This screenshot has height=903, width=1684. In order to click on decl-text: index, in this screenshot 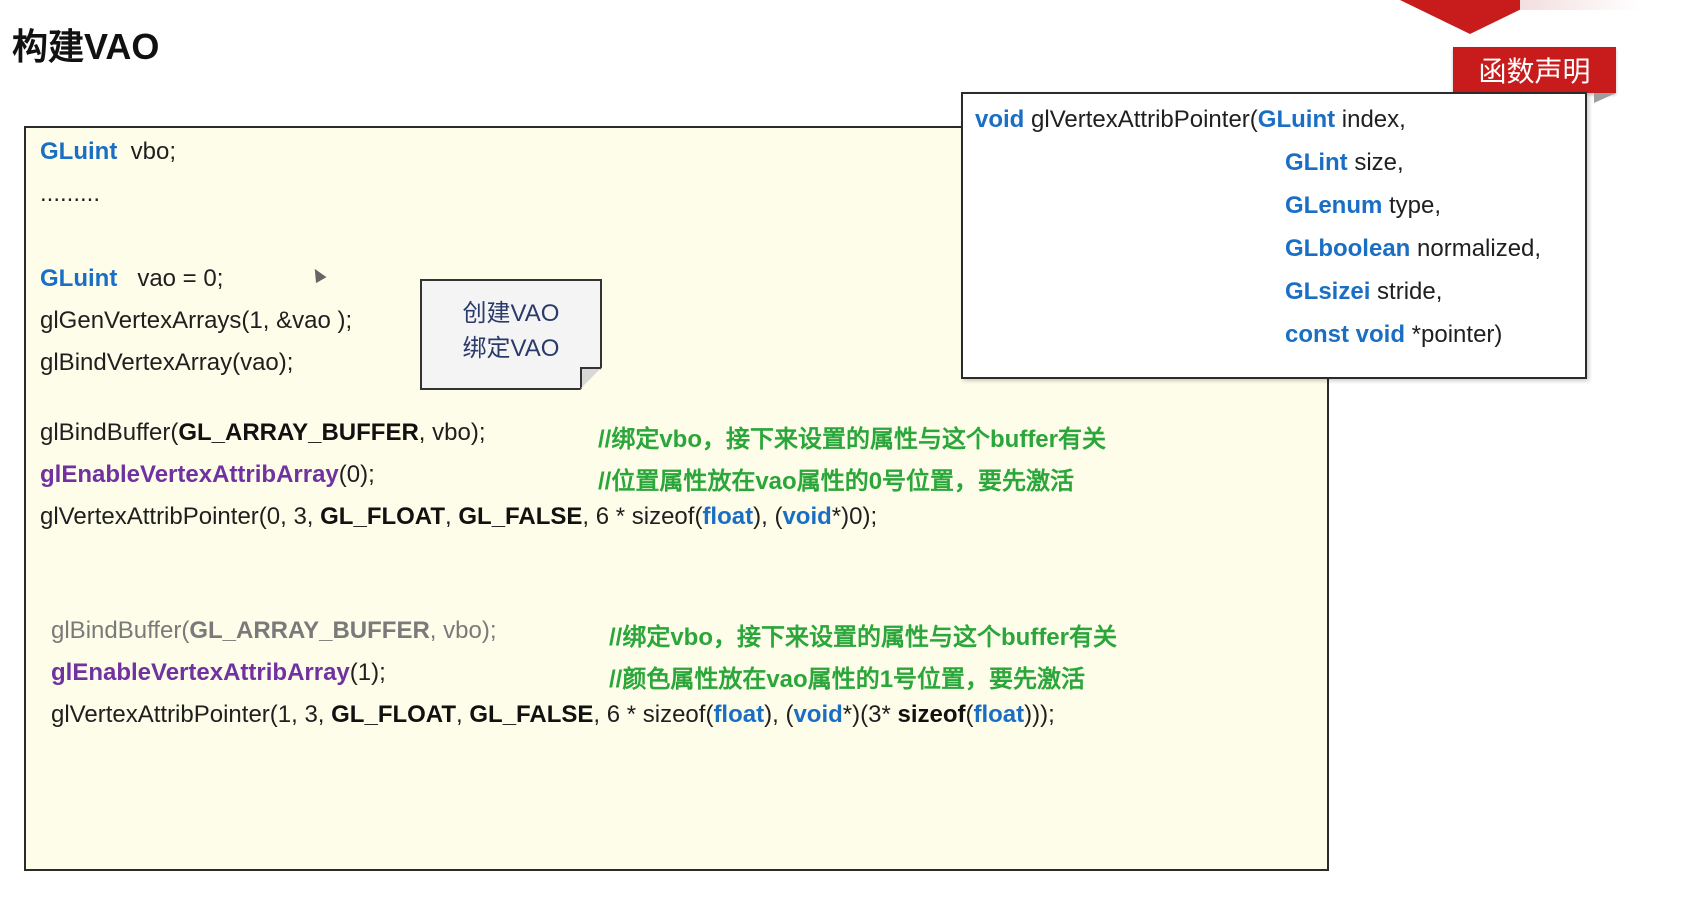, I will do `click(1370, 119)`.